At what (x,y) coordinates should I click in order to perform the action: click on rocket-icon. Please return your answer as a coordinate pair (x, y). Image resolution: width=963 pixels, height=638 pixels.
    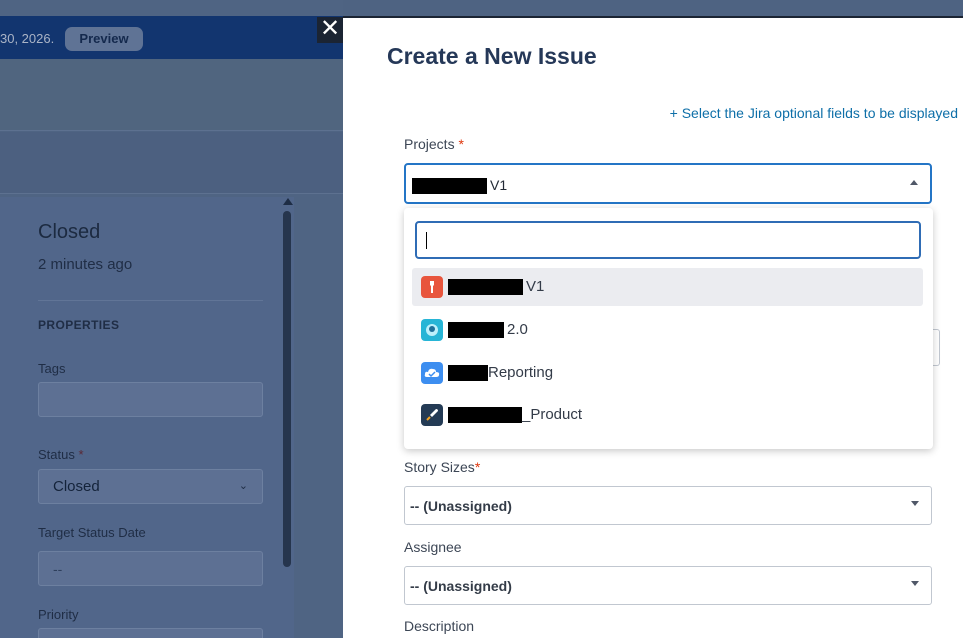
    Looking at the image, I should click on (432, 415).